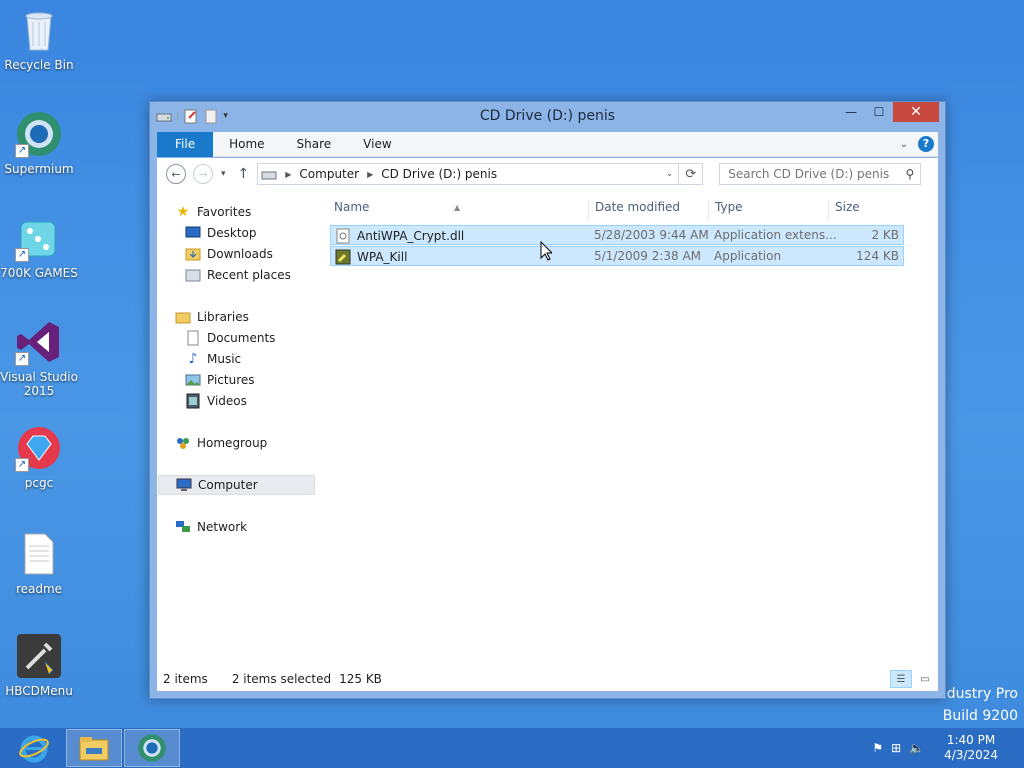 The height and width of the screenshot is (768, 1024). What do you see at coordinates (457, 207) in the screenshot?
I see `sort-ascending-icon: ▲` at bounding box center [457, 207].